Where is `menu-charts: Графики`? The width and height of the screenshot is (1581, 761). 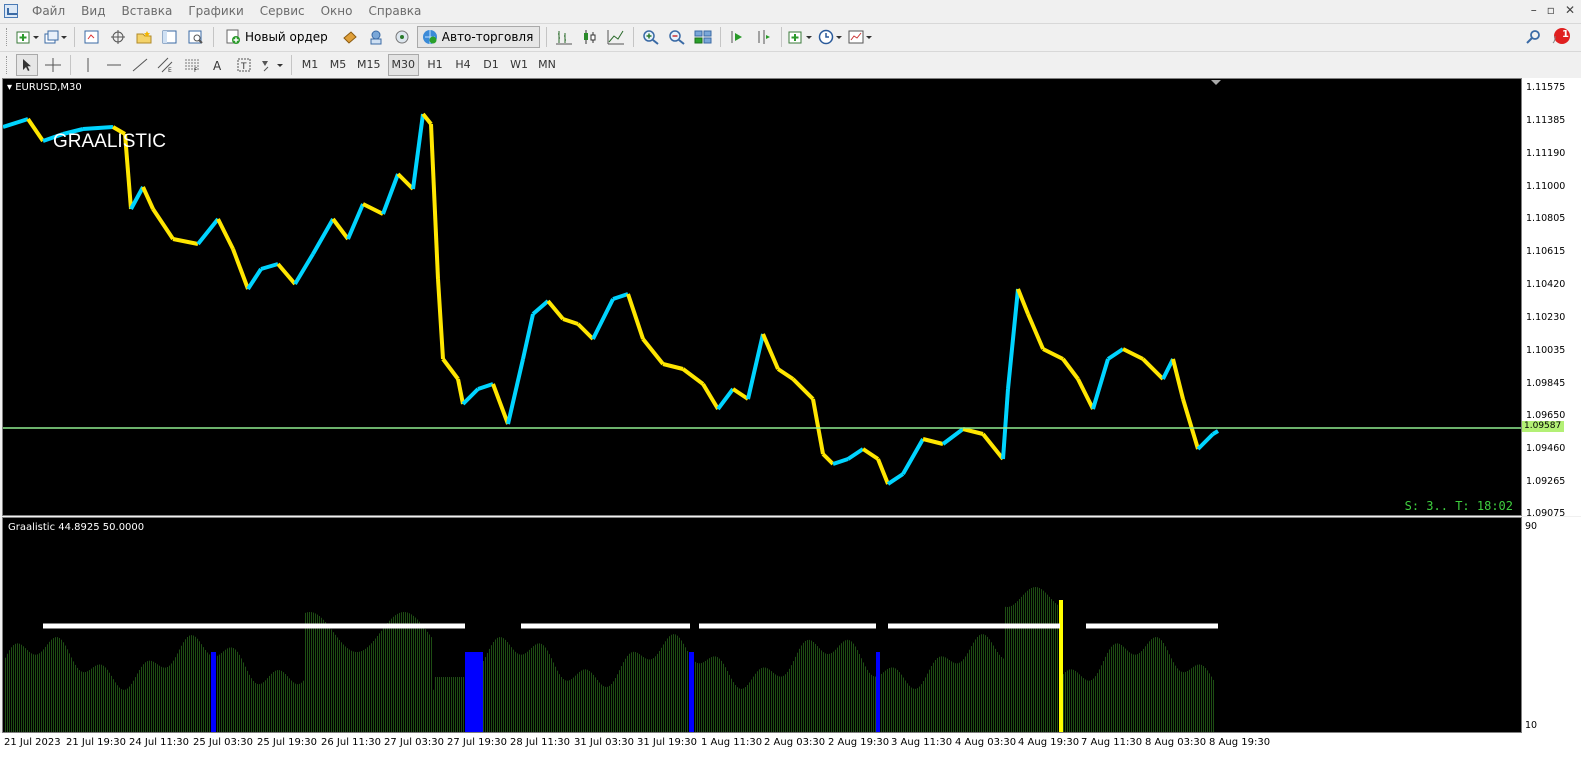 menu-charts: Графики is located at coordinates (215, 11).